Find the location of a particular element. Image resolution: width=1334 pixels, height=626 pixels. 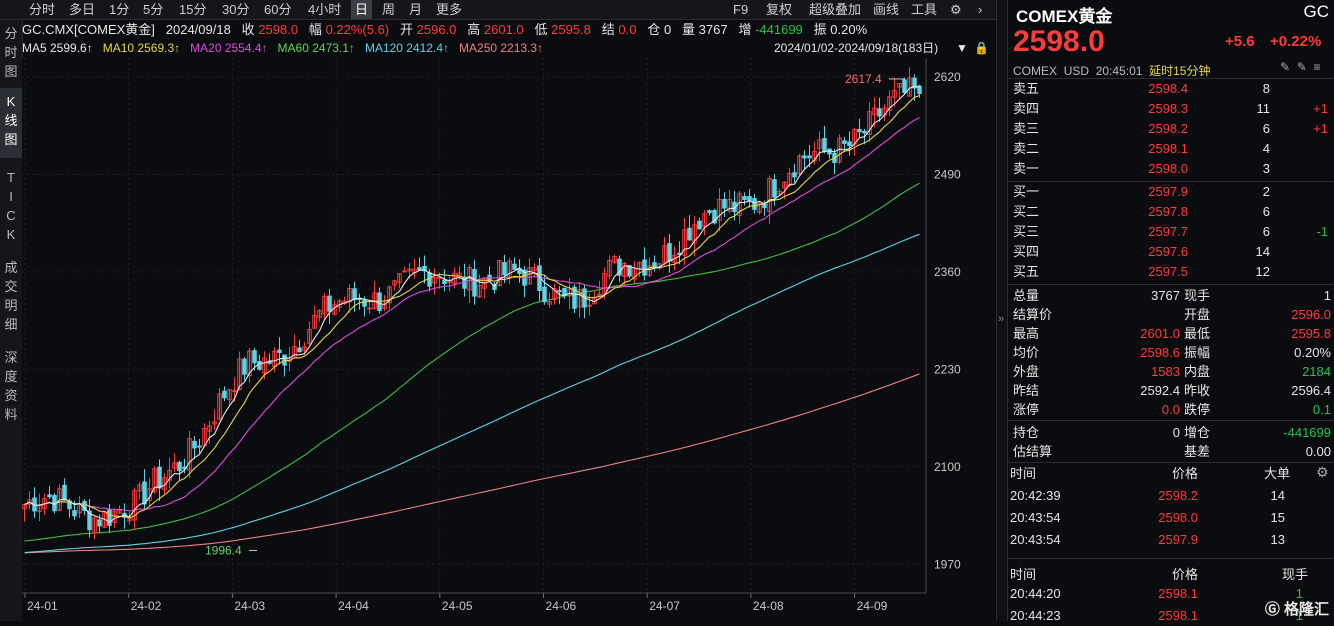

settings-icon: ⚙ is located at coordinates (1322, 472).